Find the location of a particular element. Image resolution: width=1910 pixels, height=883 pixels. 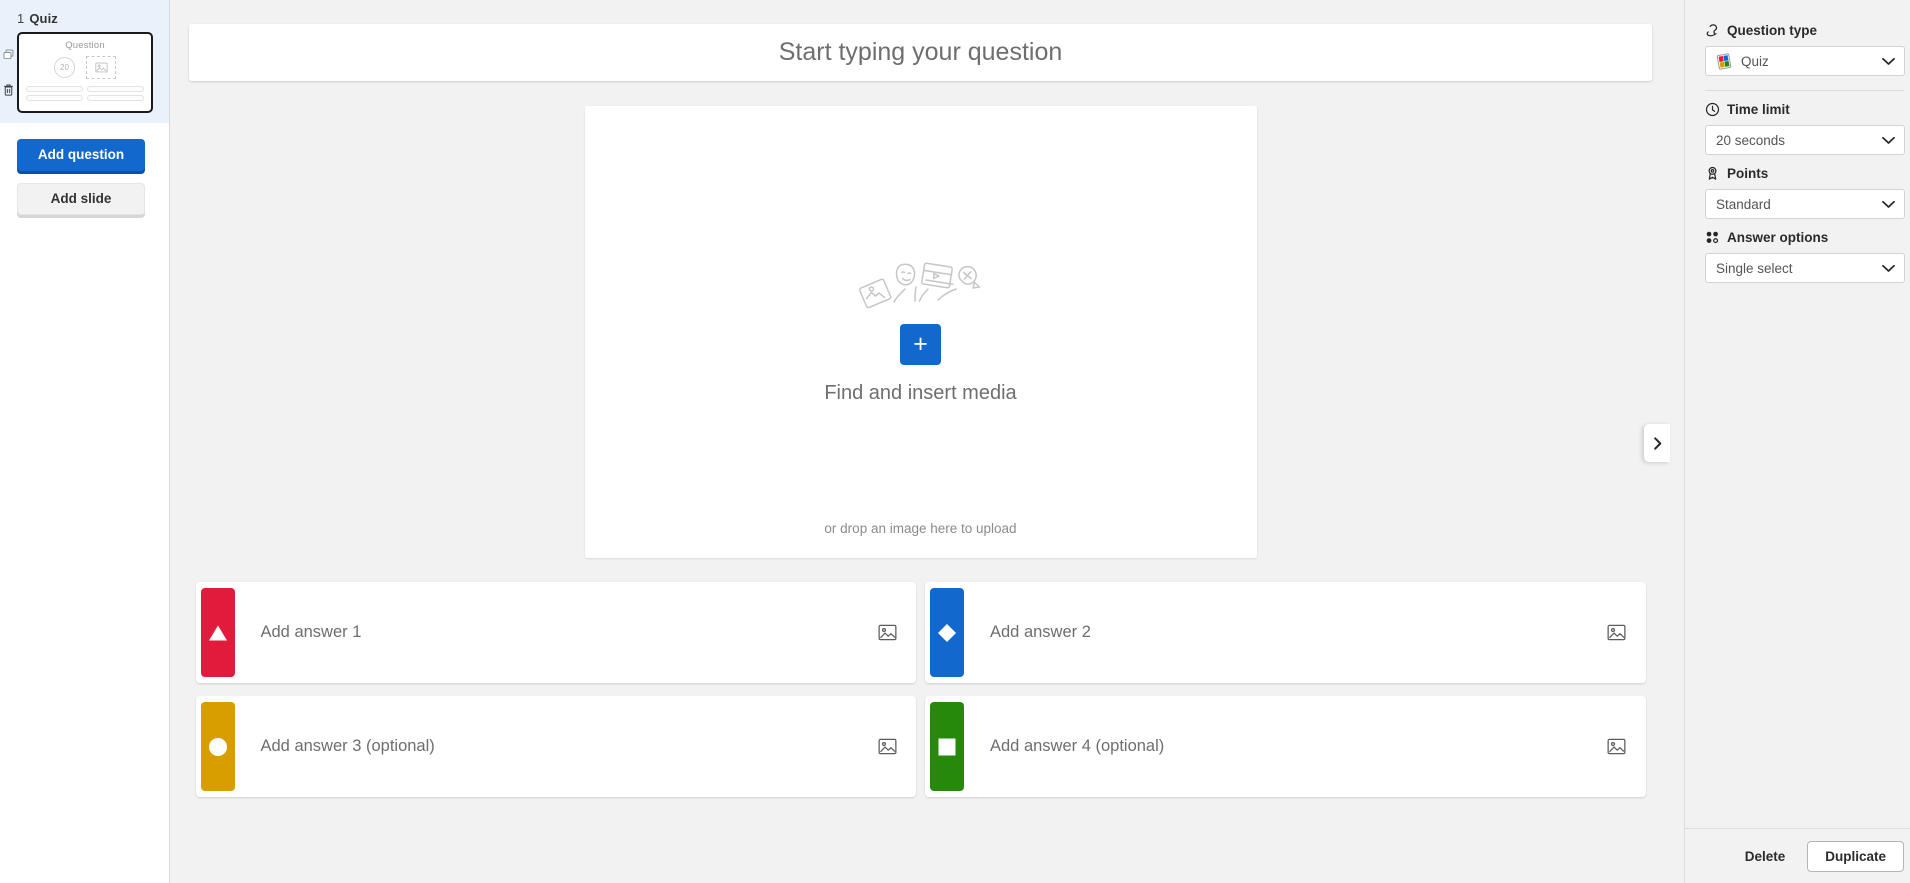

slide-rail-actions is located at coordinates (8, 72).